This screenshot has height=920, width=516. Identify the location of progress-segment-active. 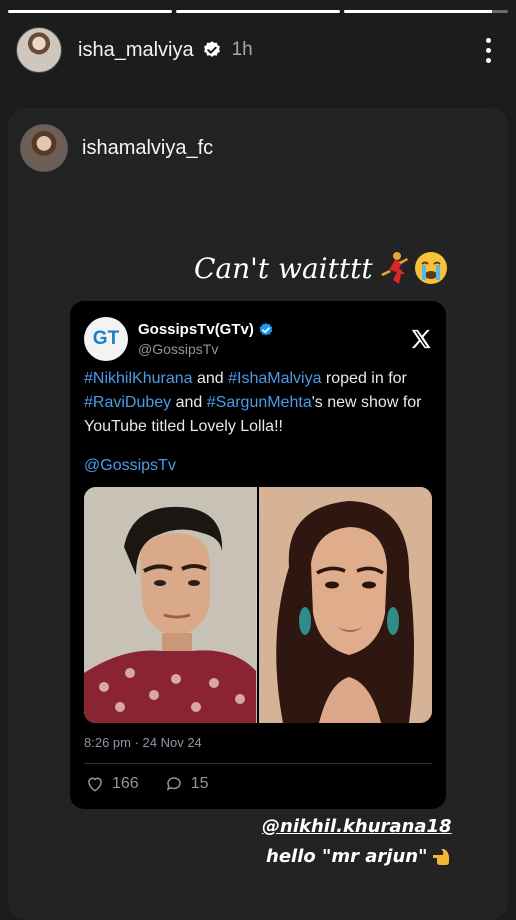
(426, 11).